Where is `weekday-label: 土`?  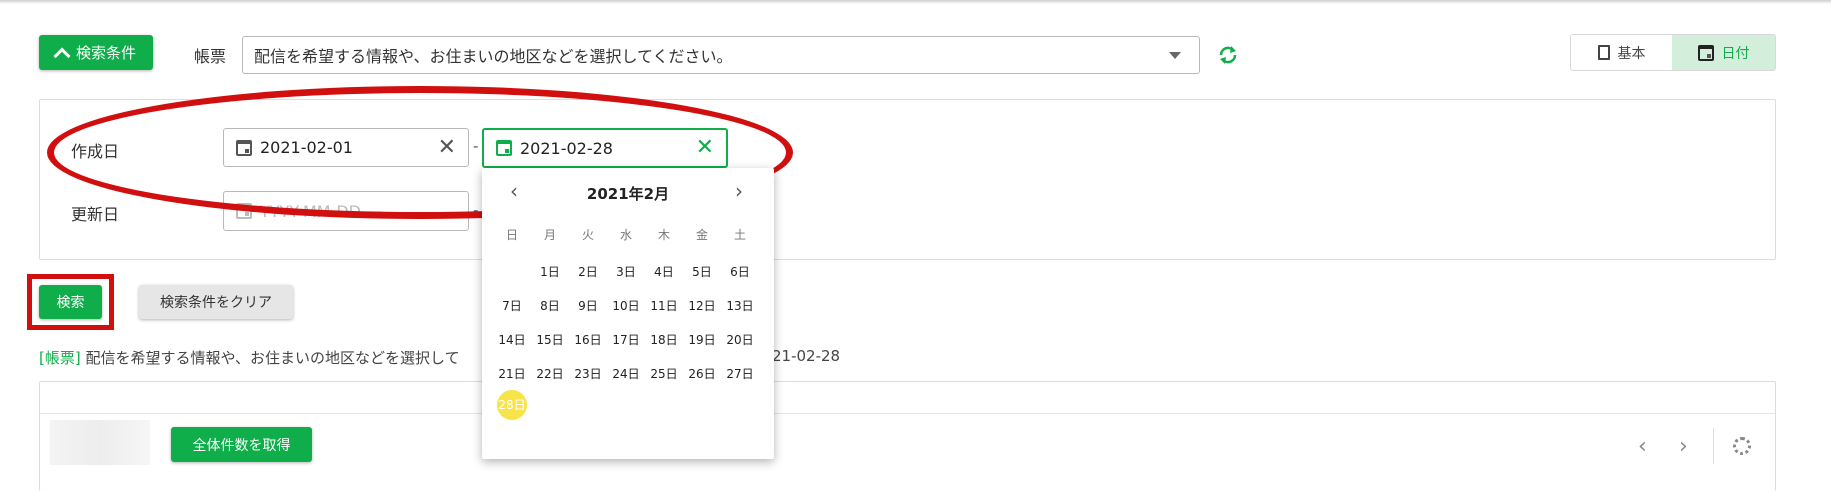
weekday-label: 土 is located at coordinates (739, 235).